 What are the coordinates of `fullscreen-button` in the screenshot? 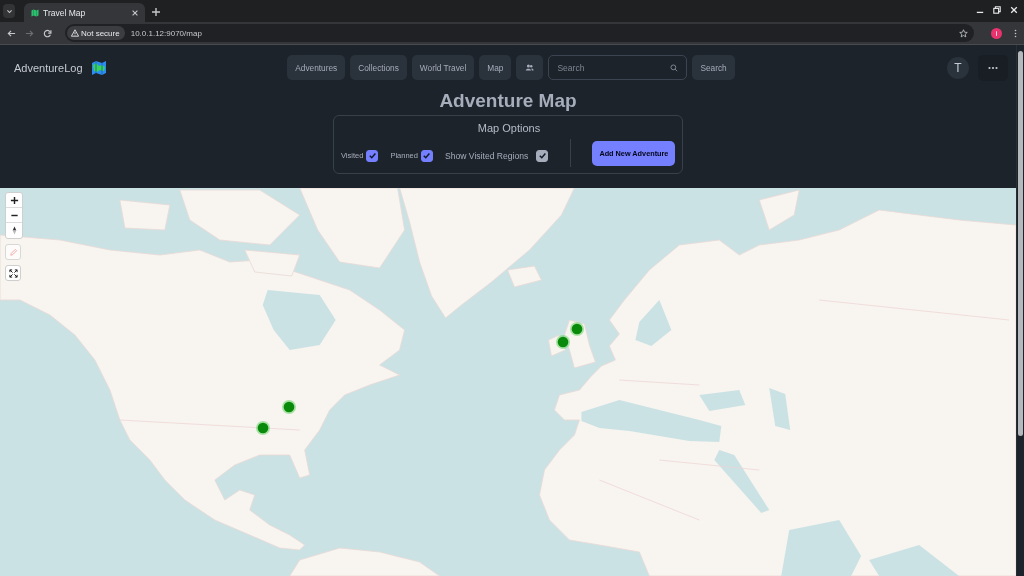 It's located at (13, 273).